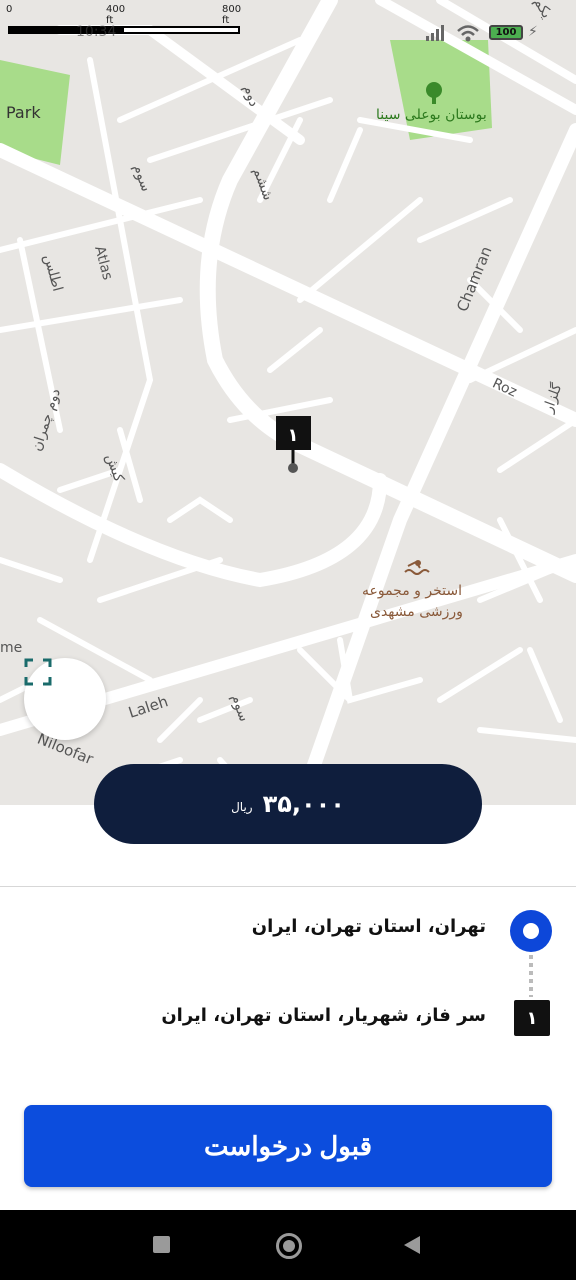  What do you see at coordinates (323, 1015) in the screenshot?
I see `destination-address: سر فاز، شهریار، استان تهران، ایران` at bounding box center [323, 1015].